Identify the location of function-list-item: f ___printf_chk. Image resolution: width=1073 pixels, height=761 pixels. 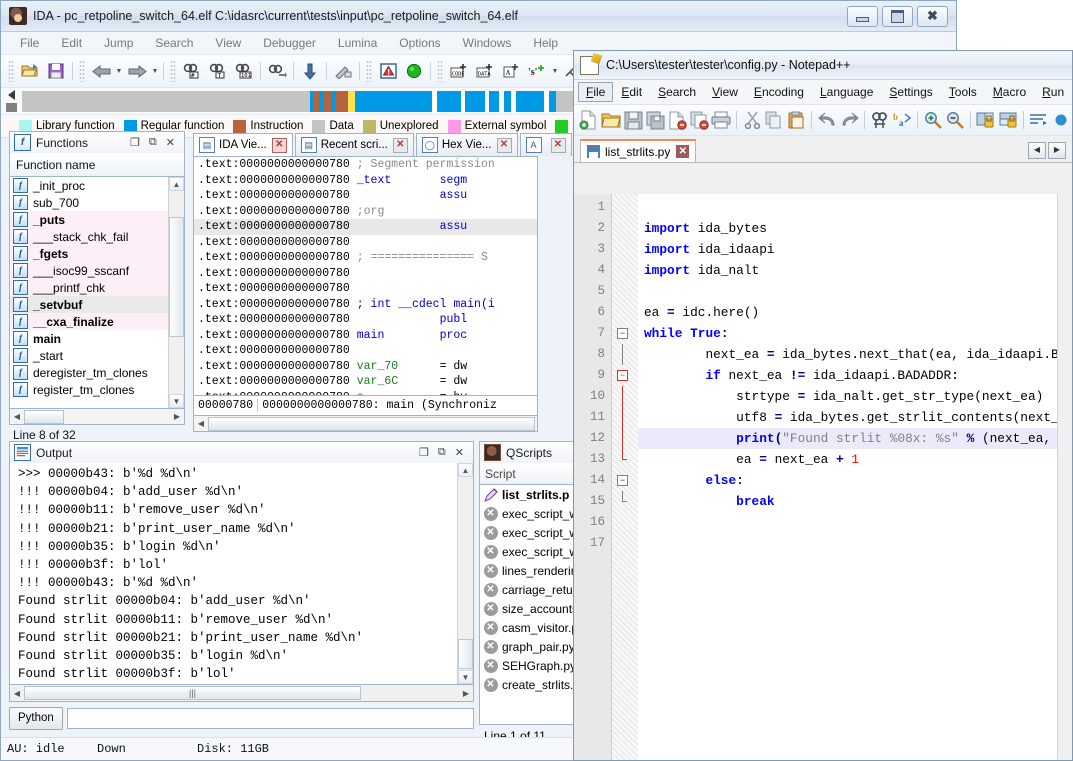
(89, 287).